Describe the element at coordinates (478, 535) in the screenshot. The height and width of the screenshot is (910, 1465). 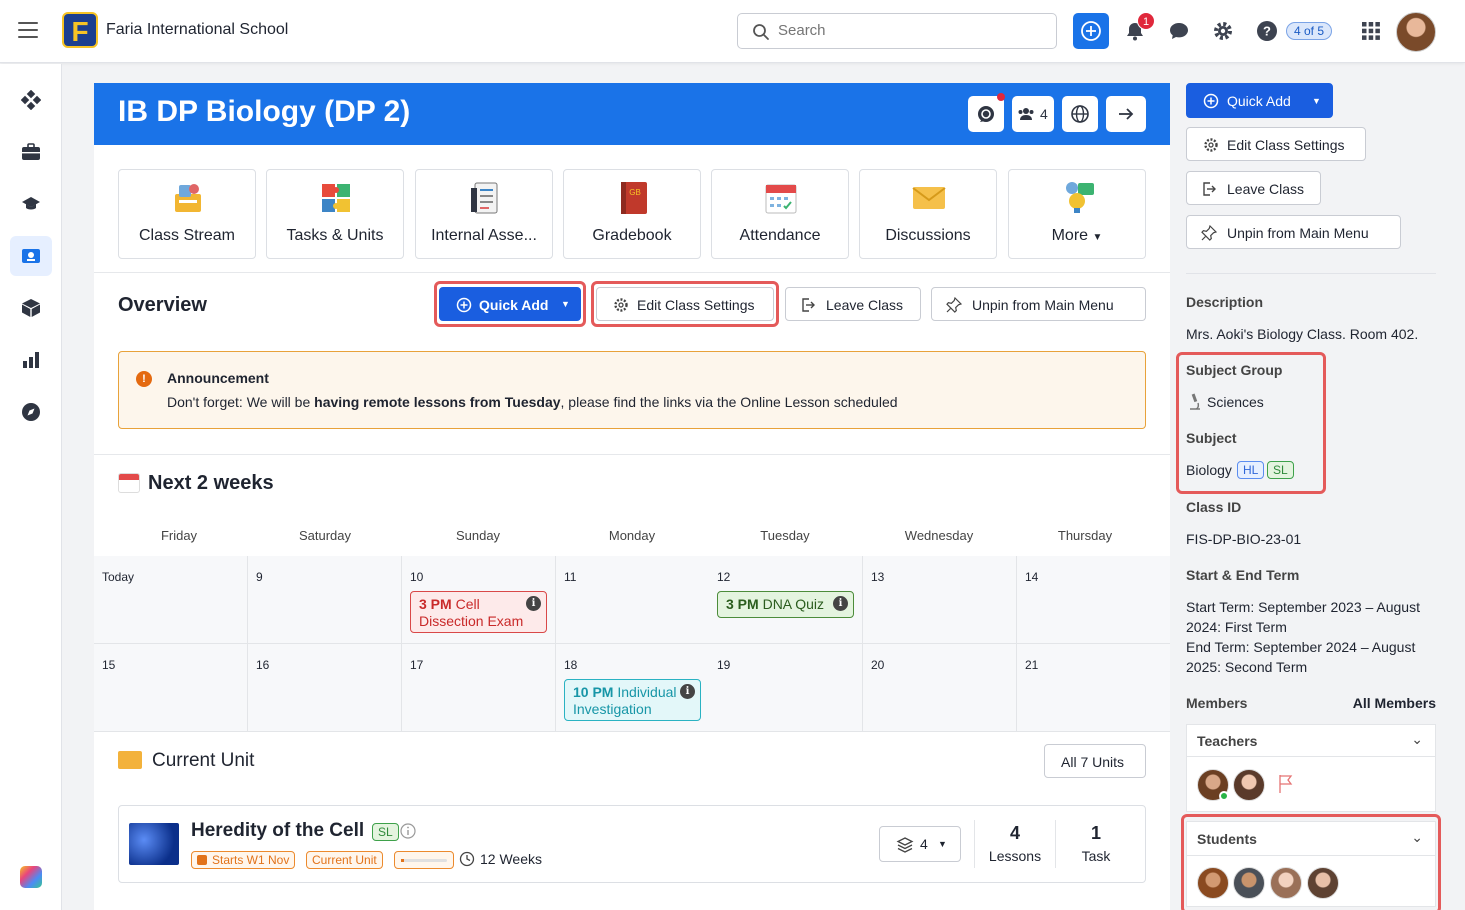
I see `day-header: Sunday` at that location.